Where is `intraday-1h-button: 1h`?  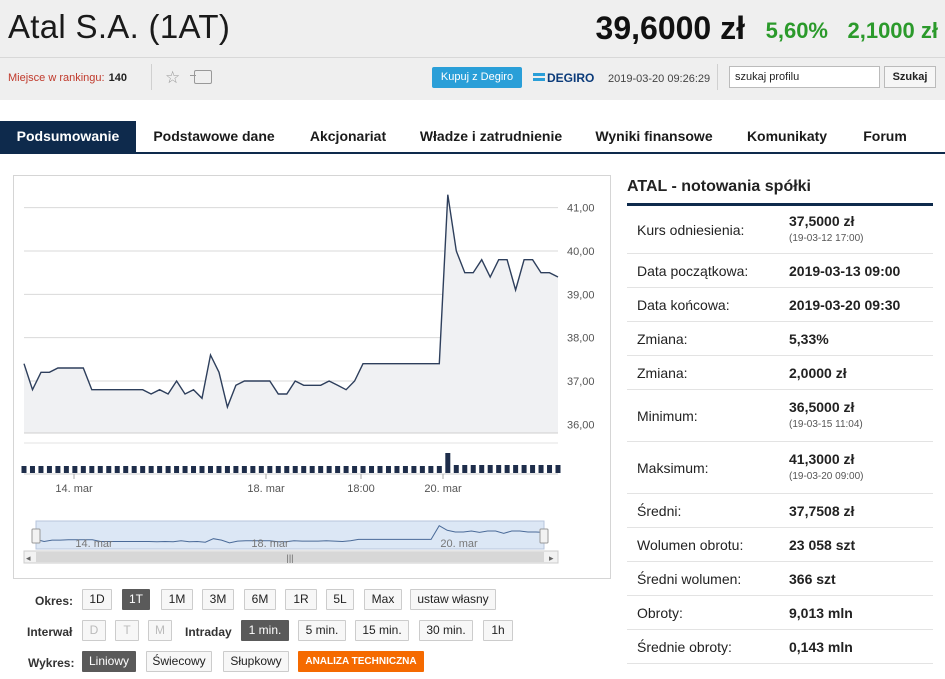 intraday-1h-button: 1h is located at coordinates (498, 630).